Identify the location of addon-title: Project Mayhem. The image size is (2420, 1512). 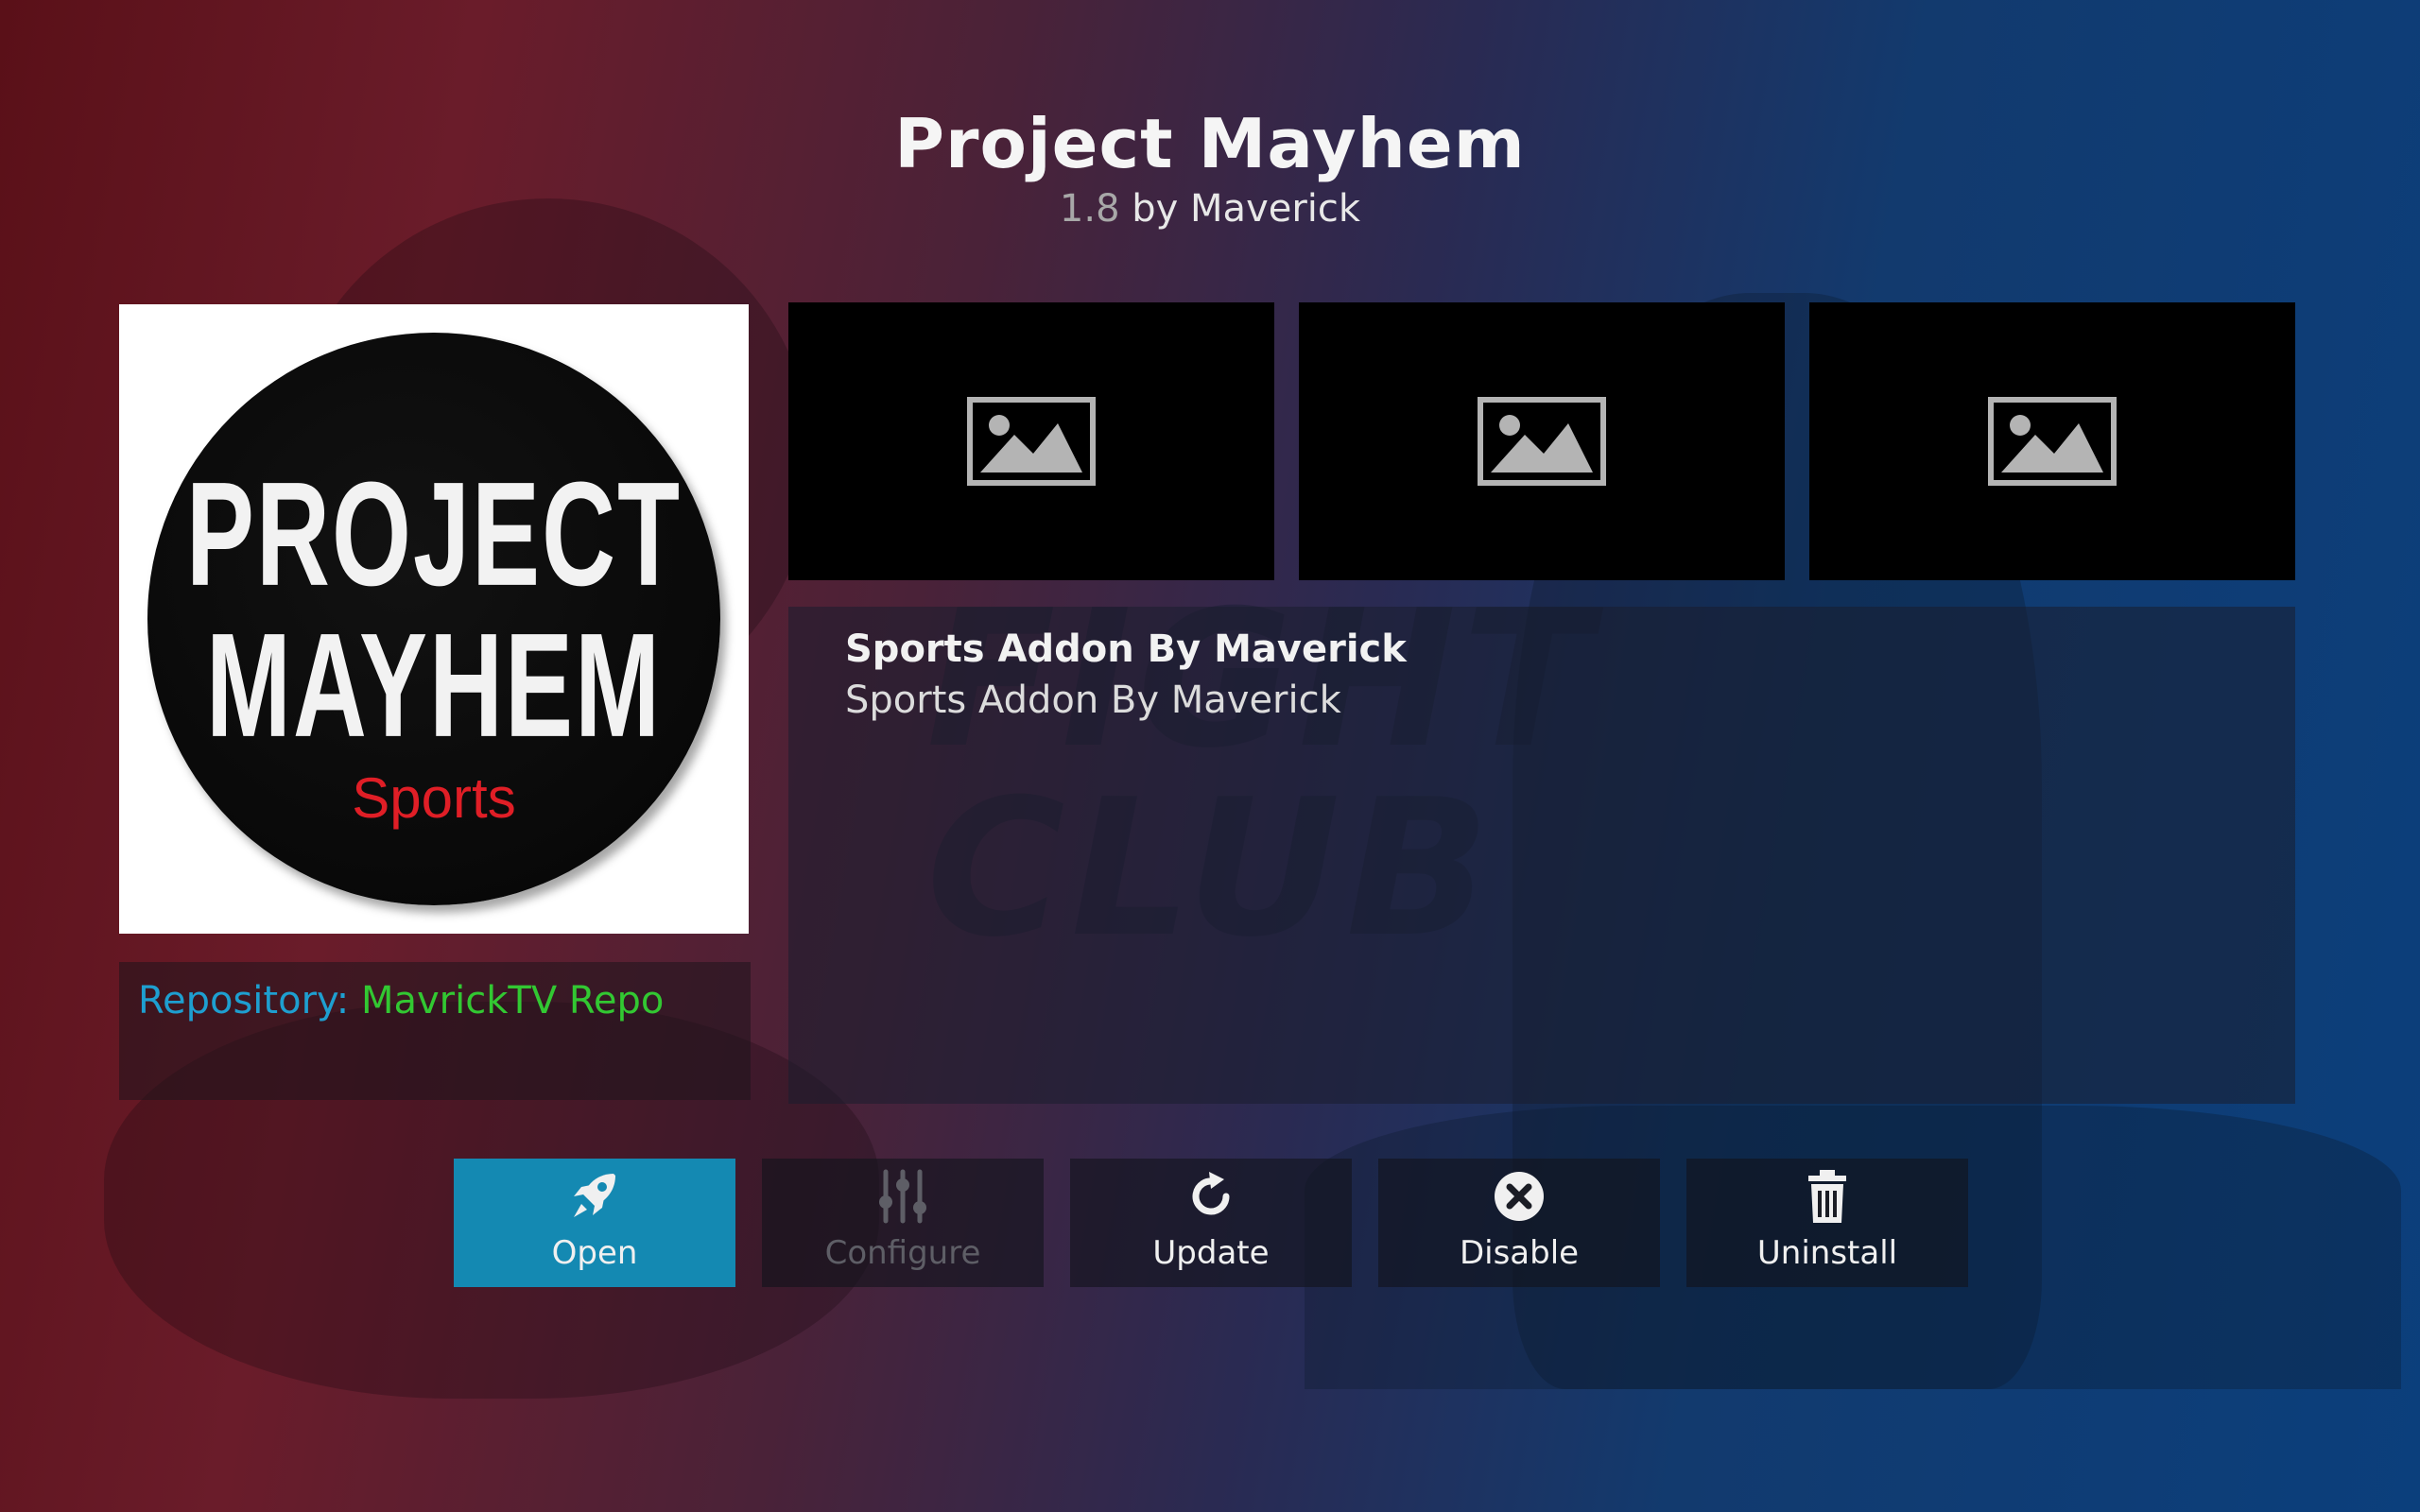
(1210, 143).